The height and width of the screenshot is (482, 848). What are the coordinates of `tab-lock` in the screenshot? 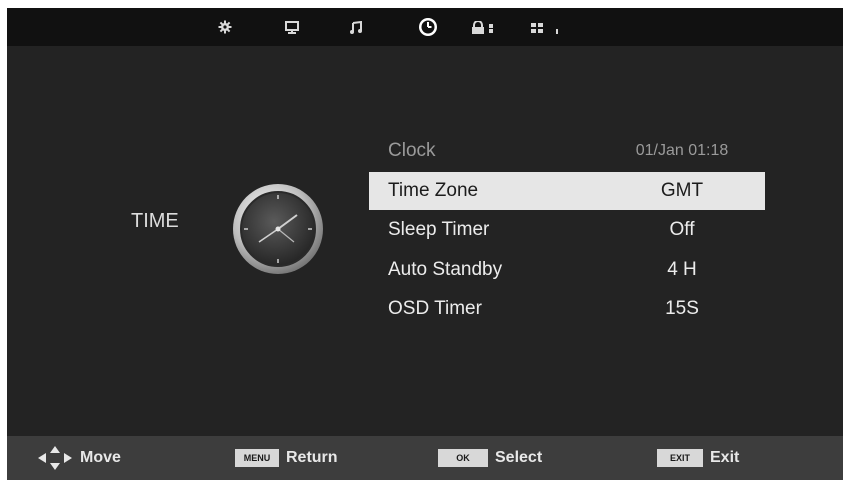 It's located at (484, 27).